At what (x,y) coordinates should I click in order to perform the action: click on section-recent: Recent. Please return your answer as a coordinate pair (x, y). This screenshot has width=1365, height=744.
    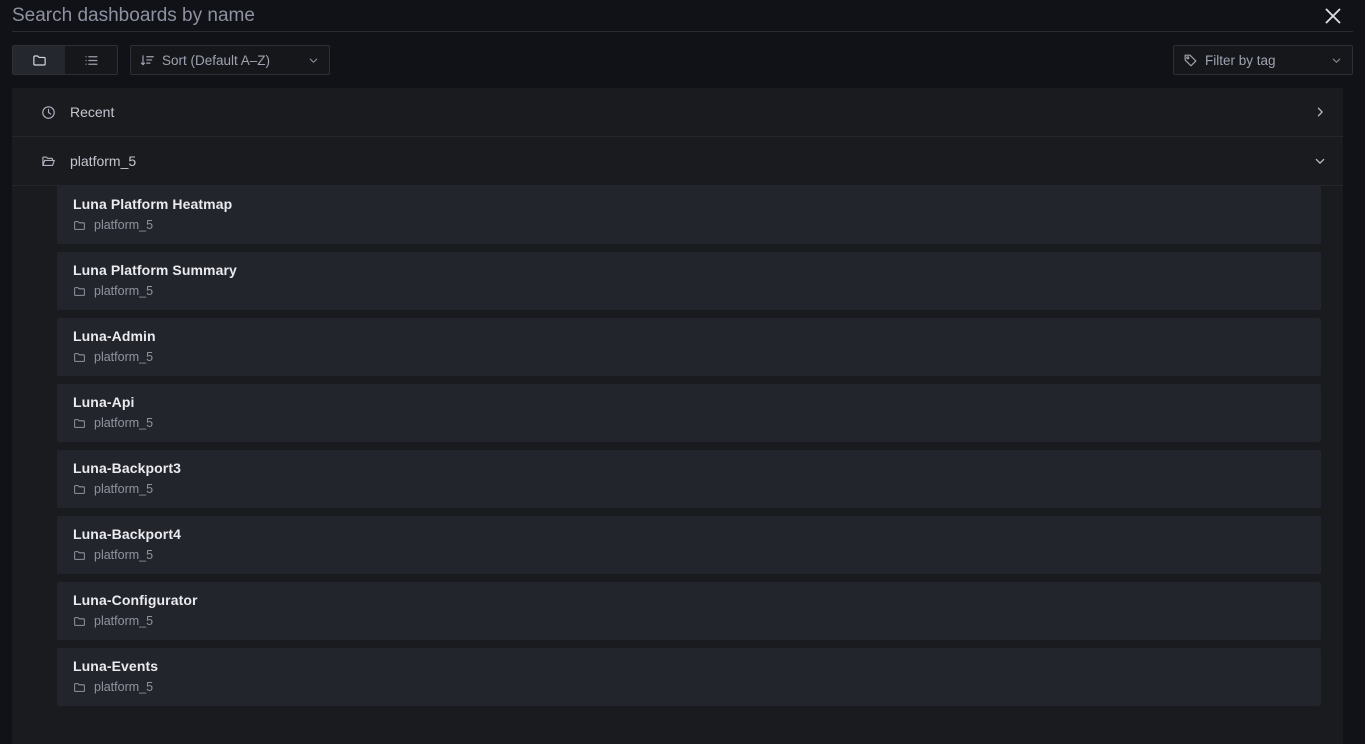
    Looking at the image, I should click on (677, 112).